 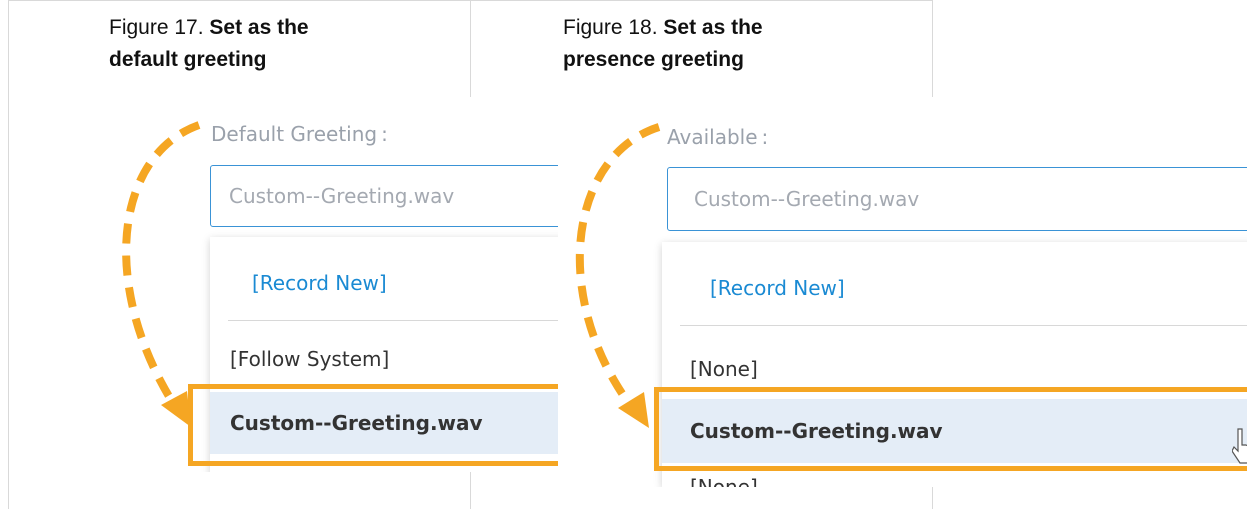 I want to click on available-select: Custom--Greeting.wav, so click(x=957, y=199).